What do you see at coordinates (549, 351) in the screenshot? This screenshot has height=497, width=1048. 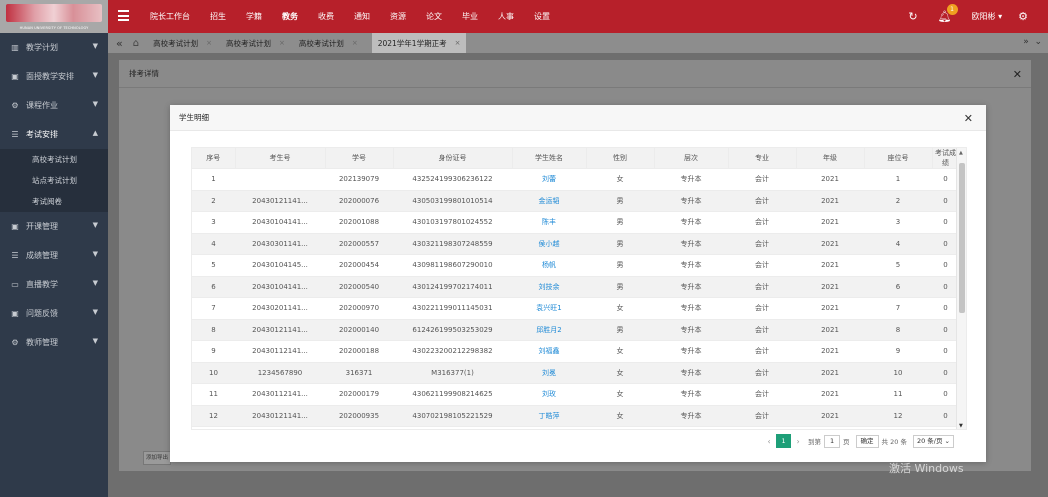 I see `student-name-link: 刘福鑫` at bounding box center [549, 351].